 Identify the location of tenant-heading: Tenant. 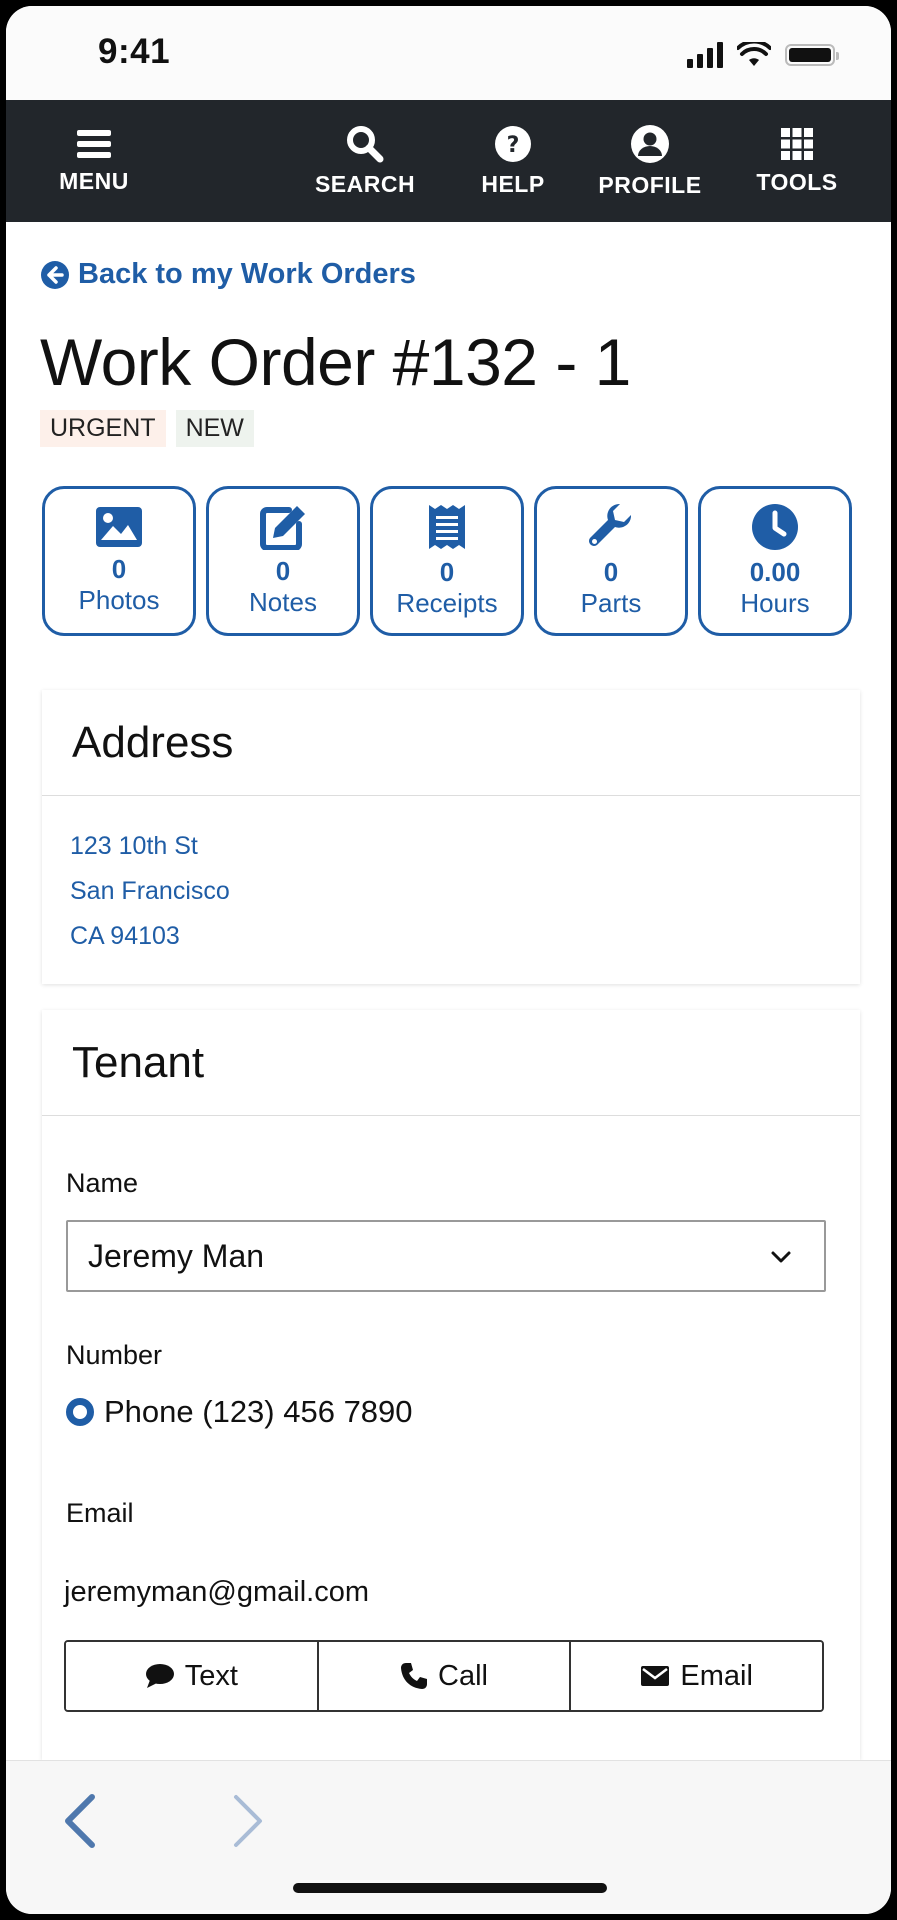
(451, 1063).